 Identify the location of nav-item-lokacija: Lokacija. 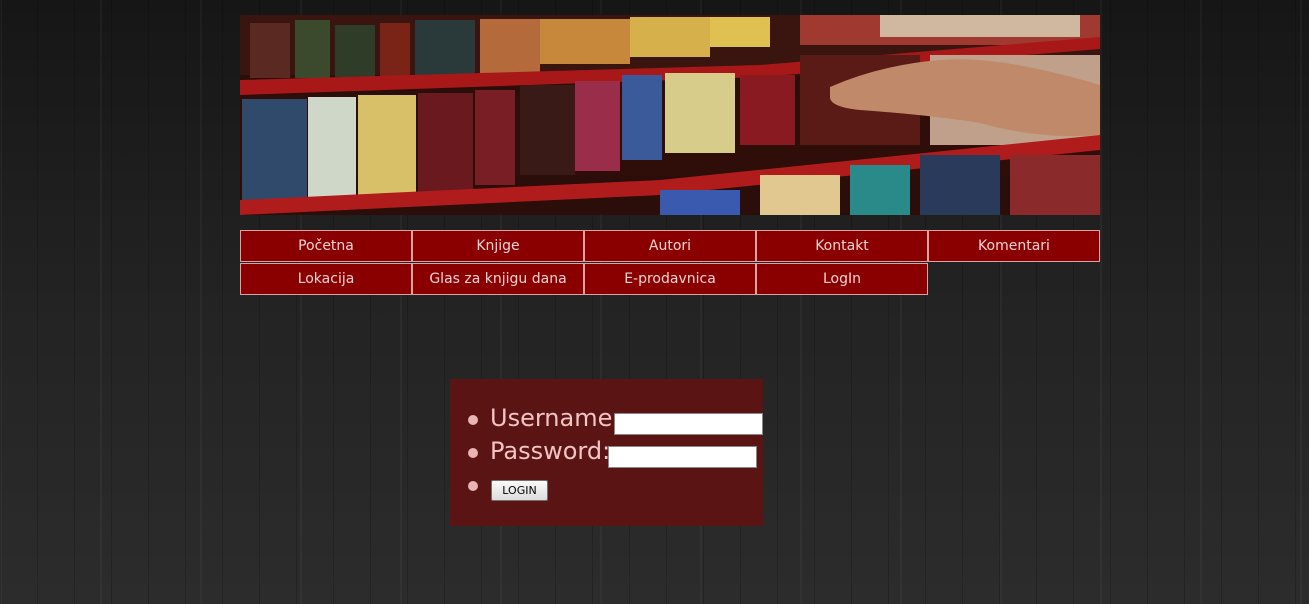
(326, 279).